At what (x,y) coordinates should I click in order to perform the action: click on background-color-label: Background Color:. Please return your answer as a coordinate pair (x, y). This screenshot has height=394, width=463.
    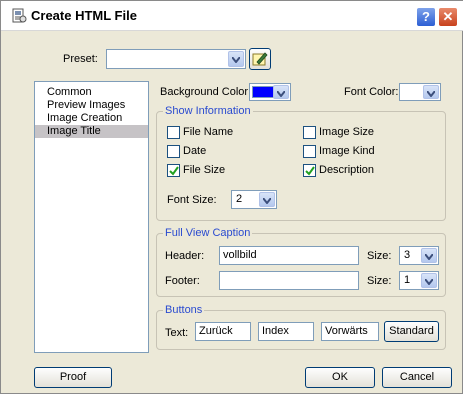
    Looking at the image, I should click on (206, 92).